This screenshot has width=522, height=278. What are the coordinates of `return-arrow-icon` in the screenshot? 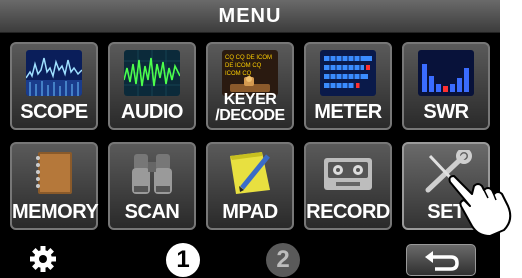 It's located at (442, 261).